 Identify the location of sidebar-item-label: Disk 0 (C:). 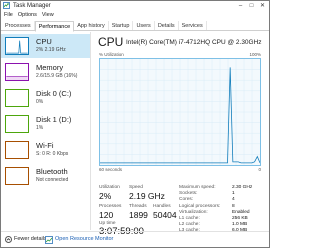
(54, 93).